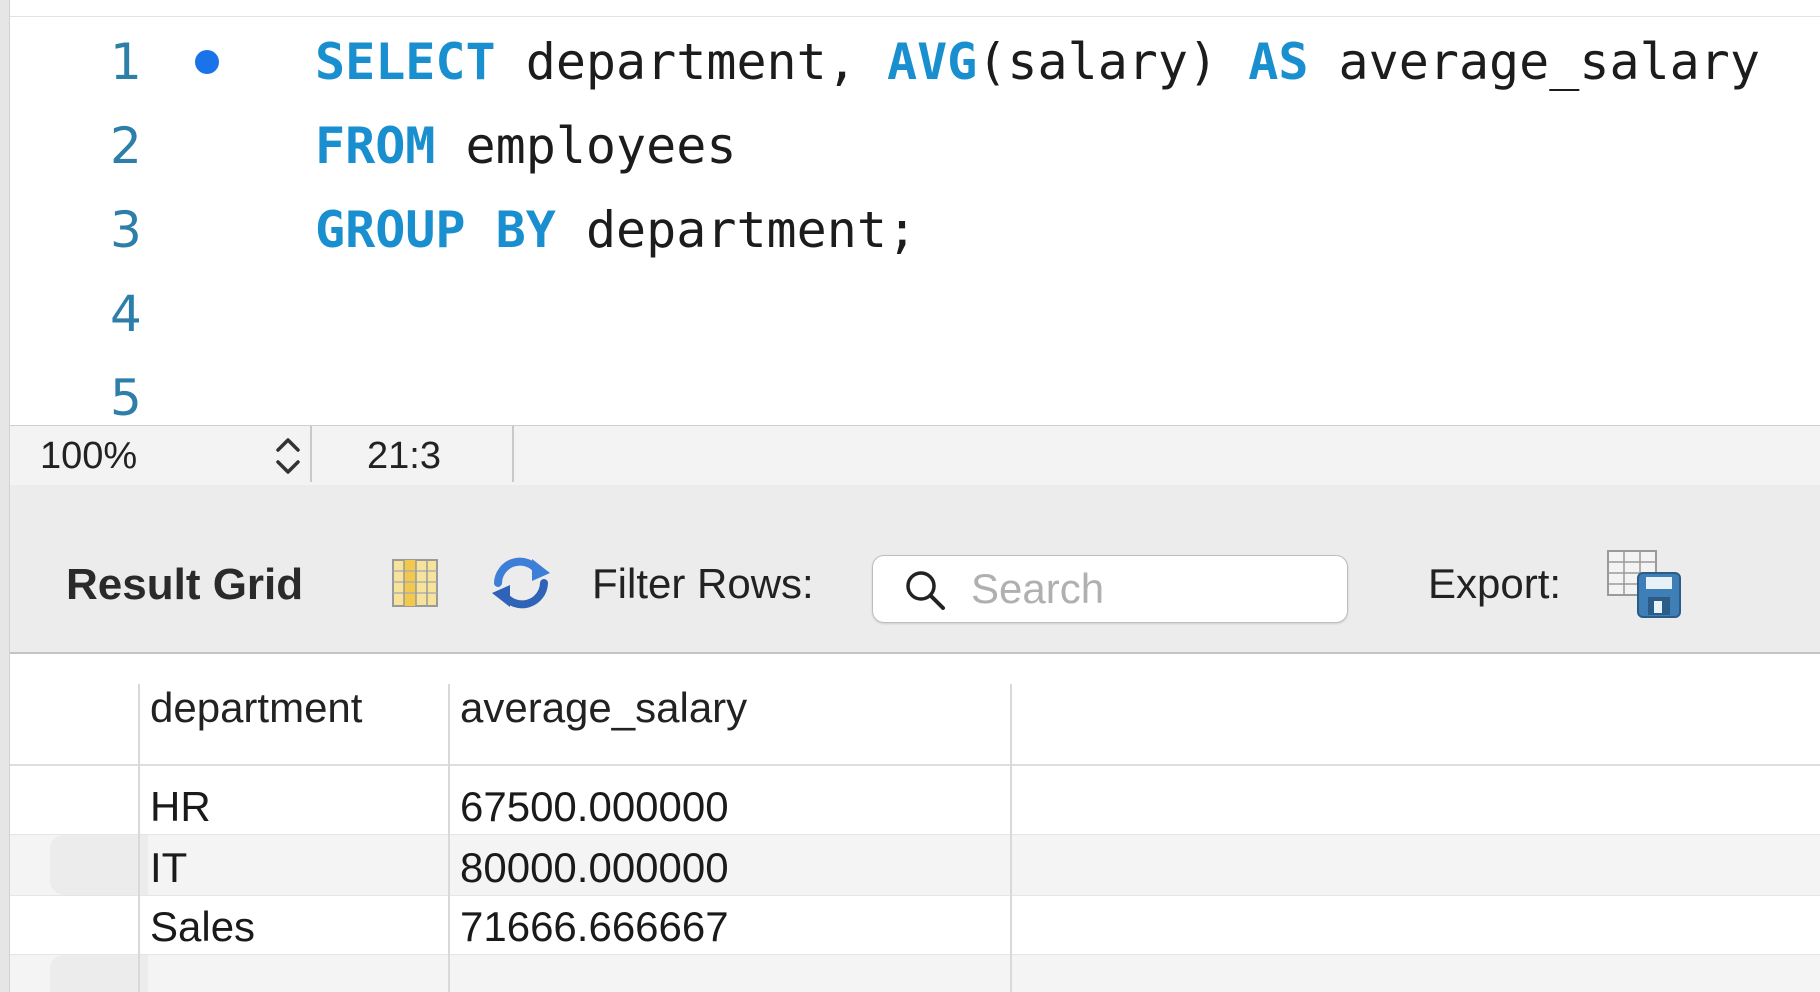 The image size is (1820, 992). What do you see at coordinates (925, 590) in the screenshot?
I see `search-icon` at bounding box center [925, 590].